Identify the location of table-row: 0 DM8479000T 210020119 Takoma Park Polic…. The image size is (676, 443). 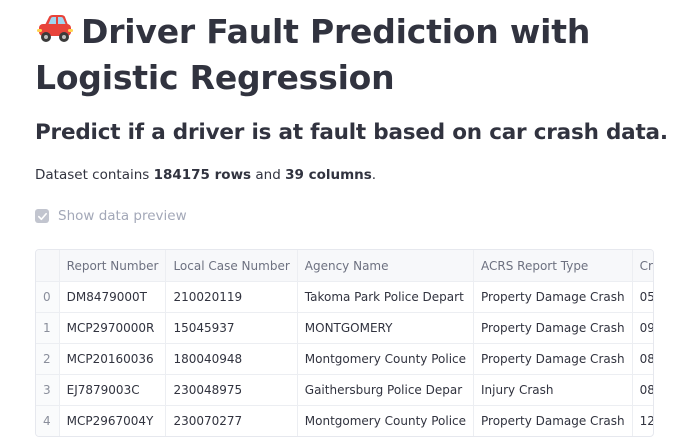
(344, 297).